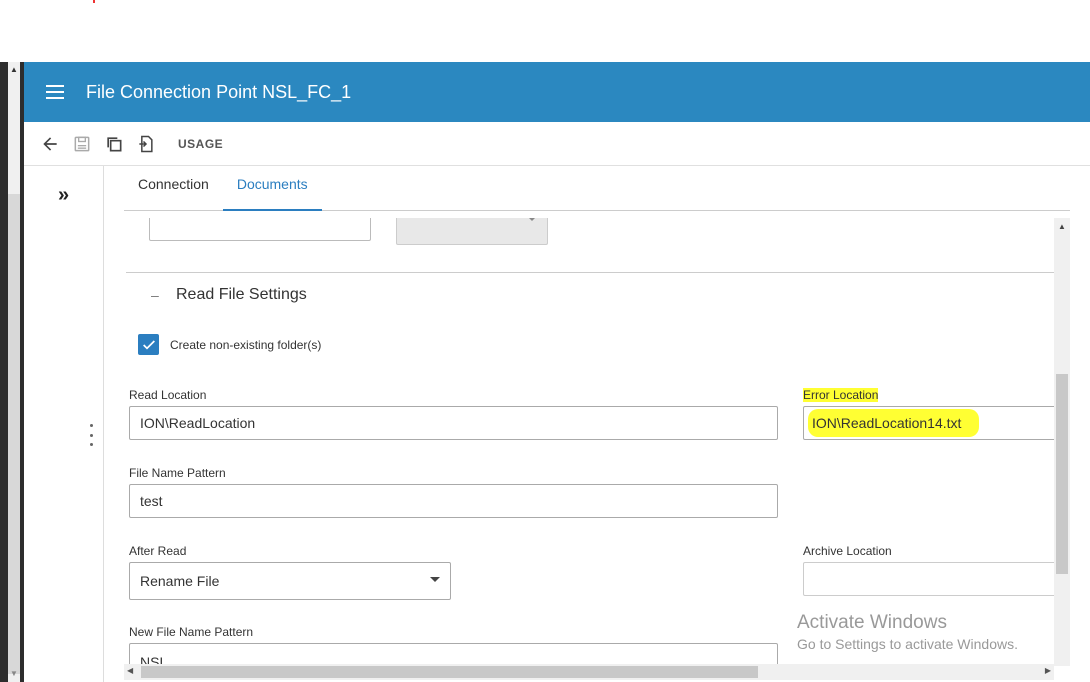 This screenshot has height=682, width=1090. What do you see at coordinates (453, 654) in the screenshot?
I see `new-file-name-pattern-input: NSL` at bounding box center [453, 654].